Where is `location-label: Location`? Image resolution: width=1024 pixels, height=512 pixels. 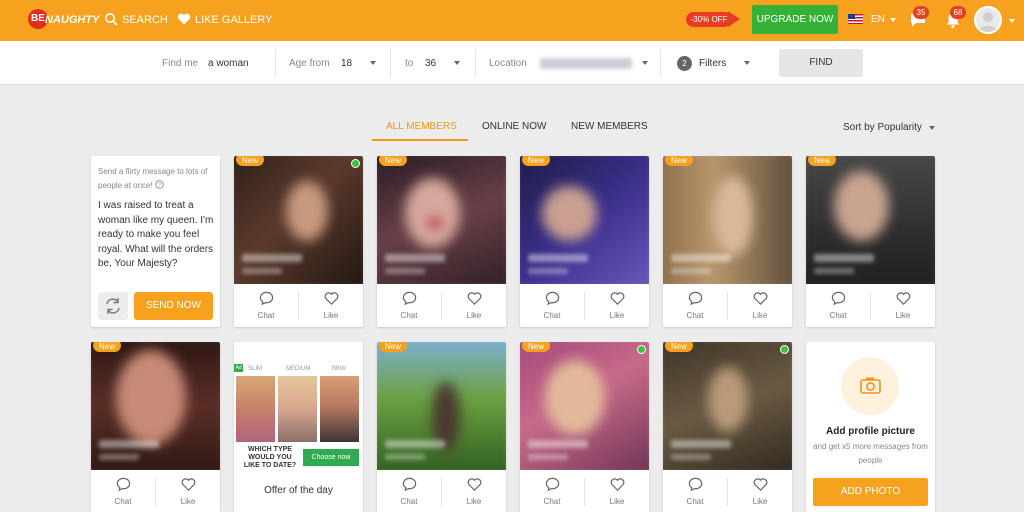
location-label: Location is located at coordinates (508, 63).